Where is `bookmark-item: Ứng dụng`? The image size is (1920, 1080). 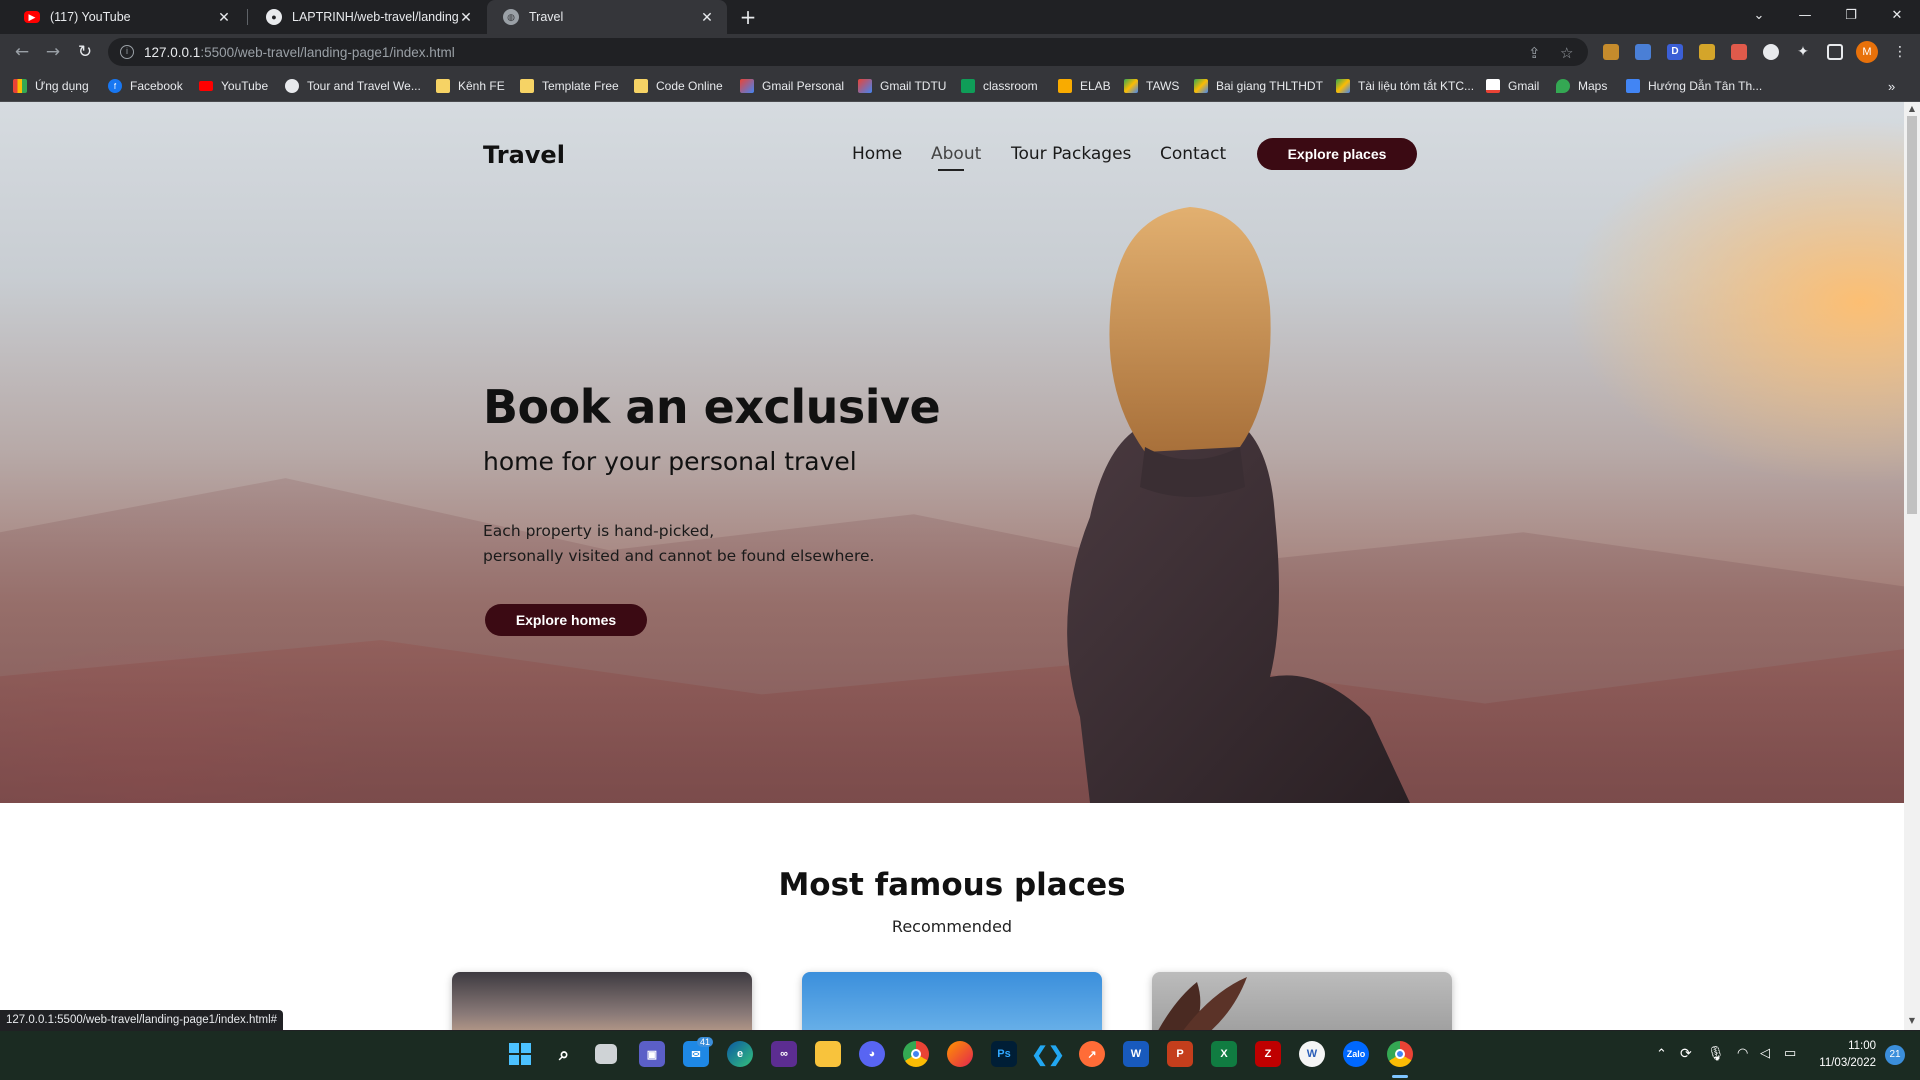
bookmark-item: Ứng dụng is located at coordinates (51, 86).